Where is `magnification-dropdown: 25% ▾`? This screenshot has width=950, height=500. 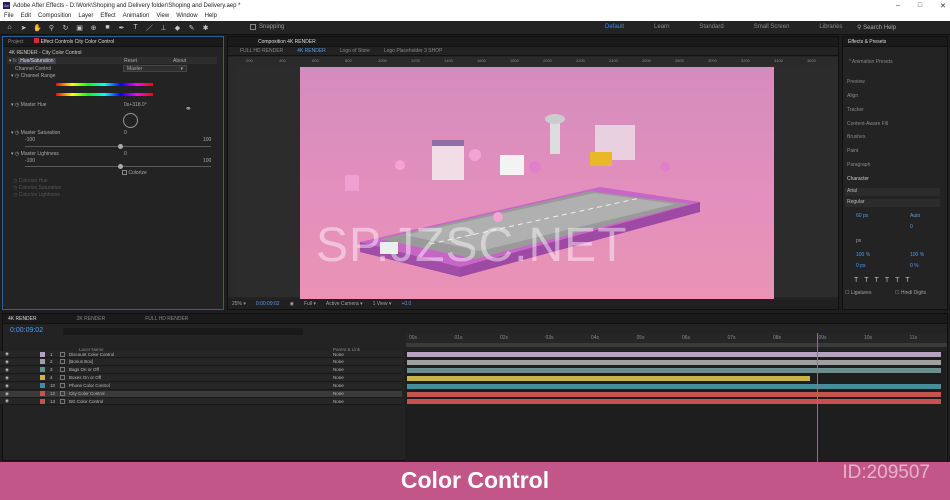 magnification-dropdown: 25% ▾ is located at coordinates (239, 304).